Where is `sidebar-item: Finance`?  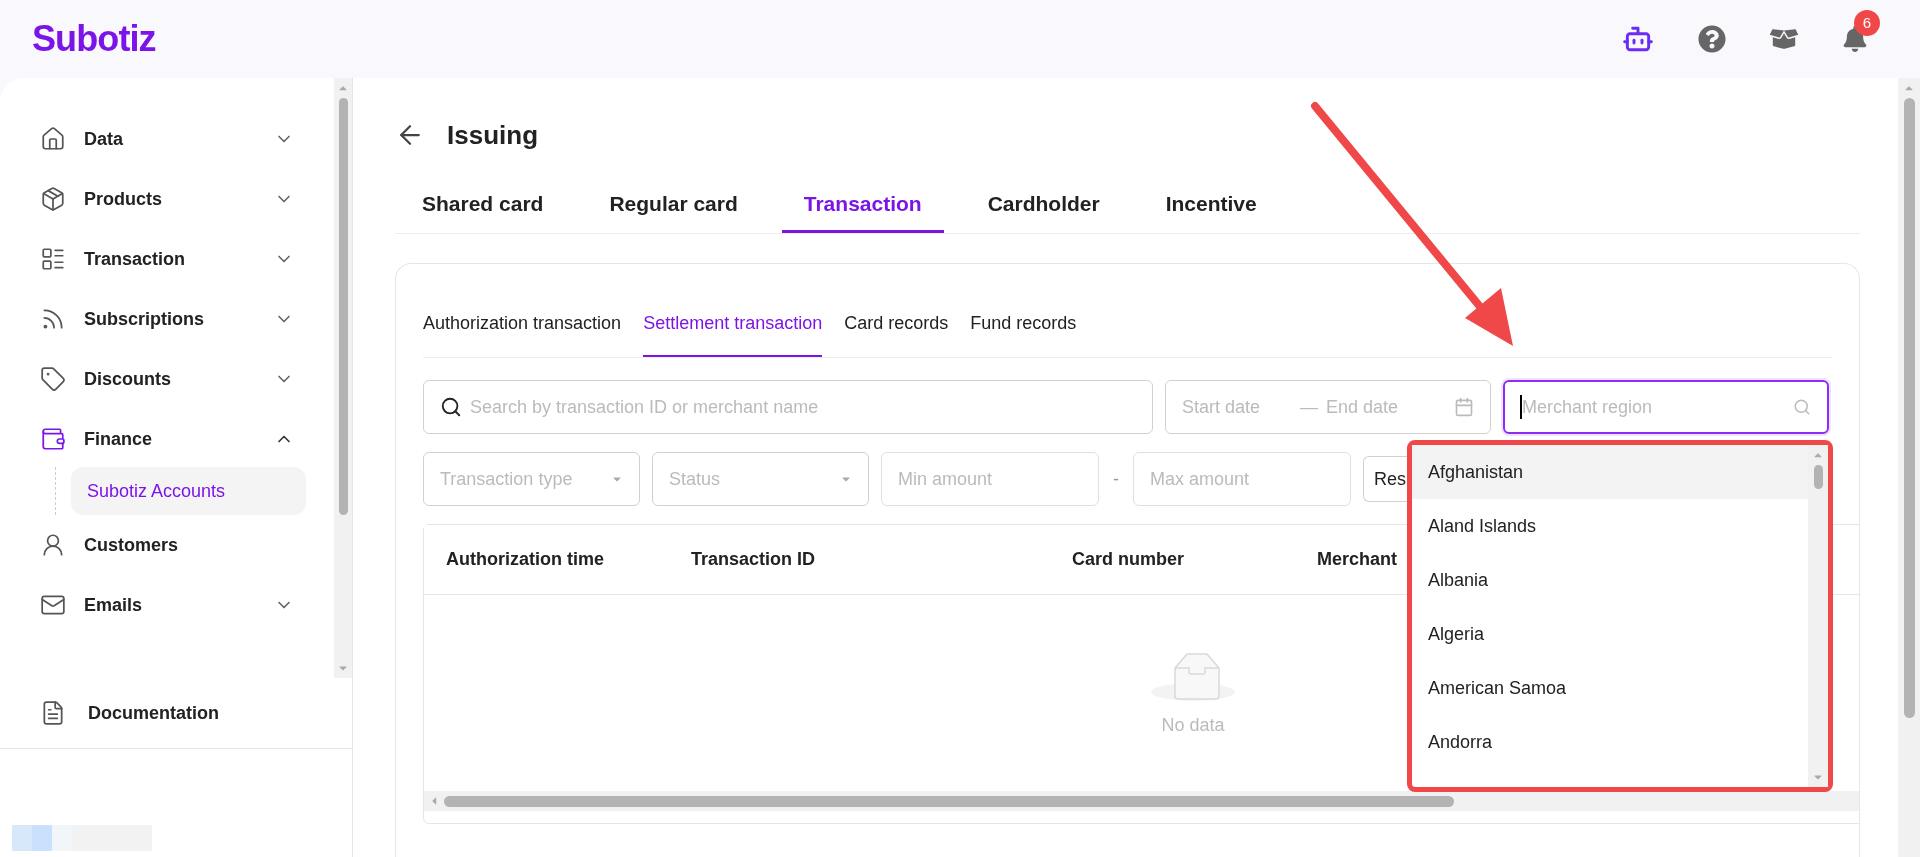
sidebar-item: Finance is located at coordinates (167, 439).